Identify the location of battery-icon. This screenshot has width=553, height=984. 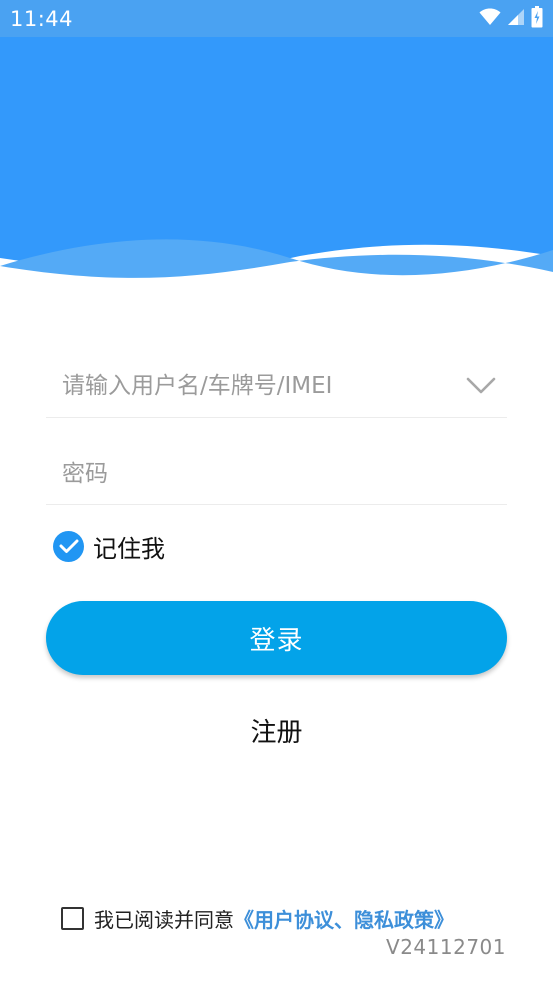
(537, 19).